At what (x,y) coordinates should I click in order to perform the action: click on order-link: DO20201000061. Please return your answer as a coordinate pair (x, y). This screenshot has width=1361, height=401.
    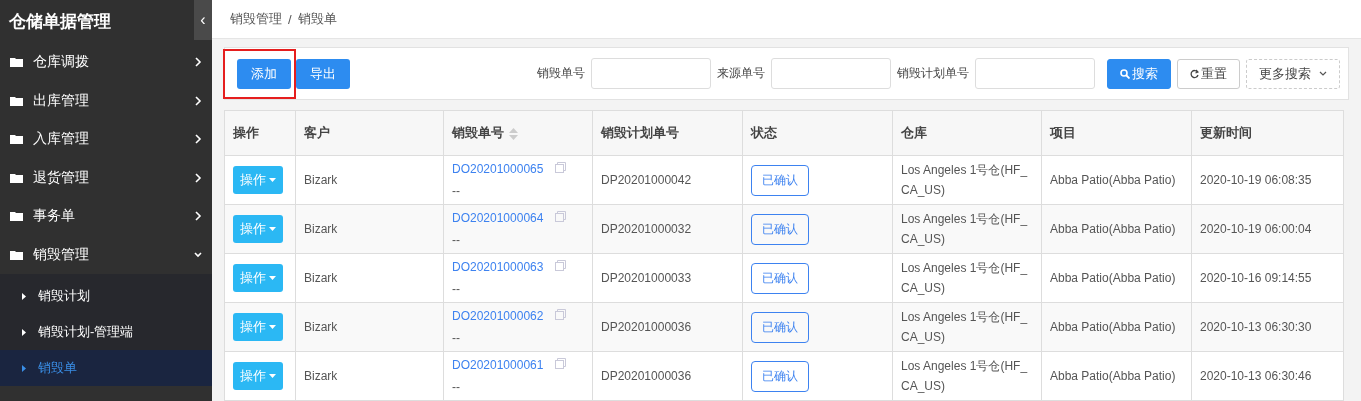
    Looking at the image, I should click on (498, 365).